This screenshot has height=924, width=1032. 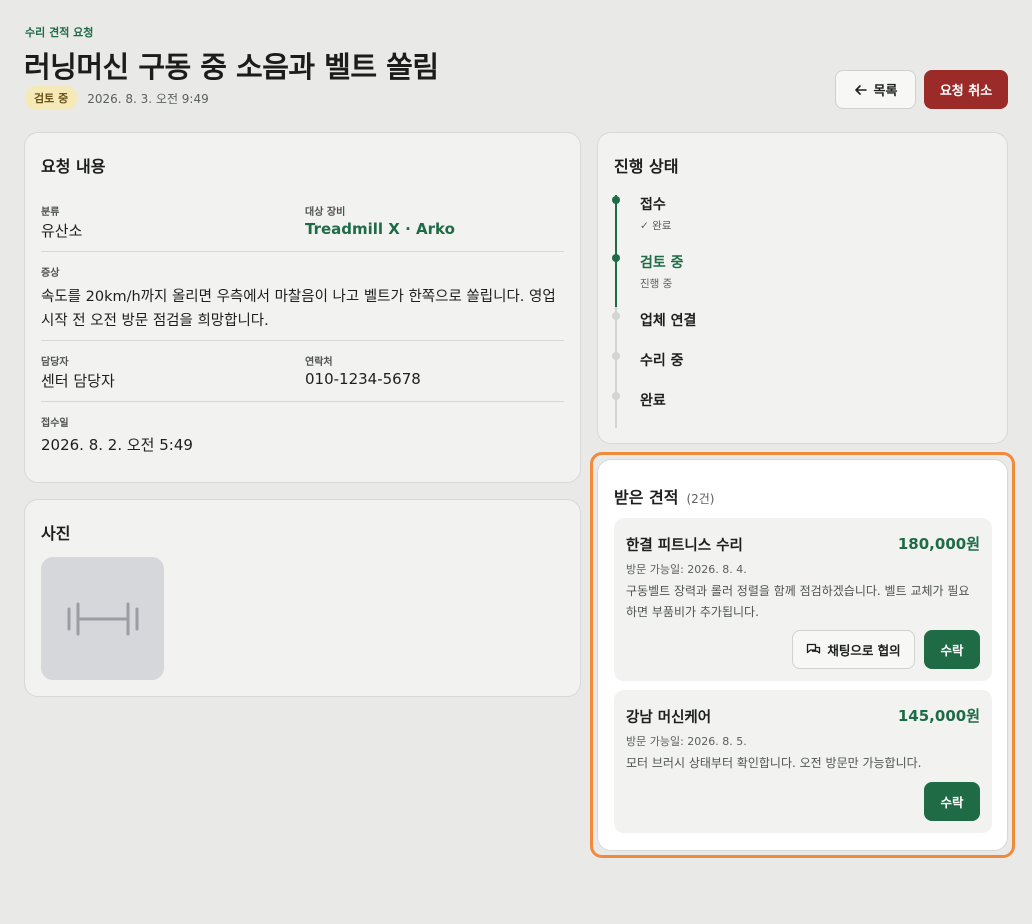 I want to click on category-label: 분류, so click(x=50, y=212).